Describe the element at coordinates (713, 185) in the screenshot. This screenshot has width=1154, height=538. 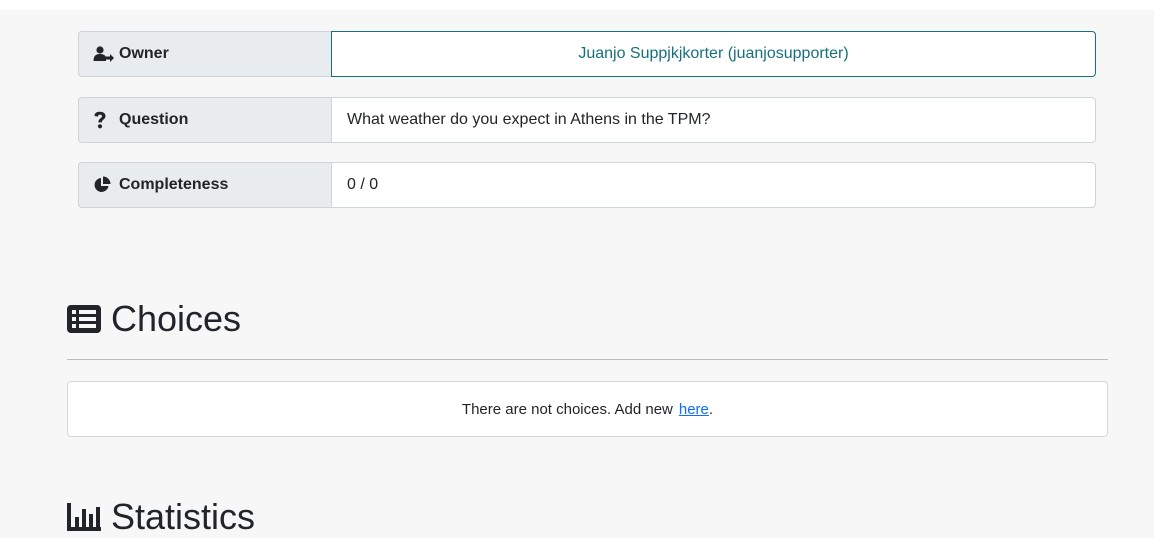
I see `completeness-value: 0 / 0` at that location.